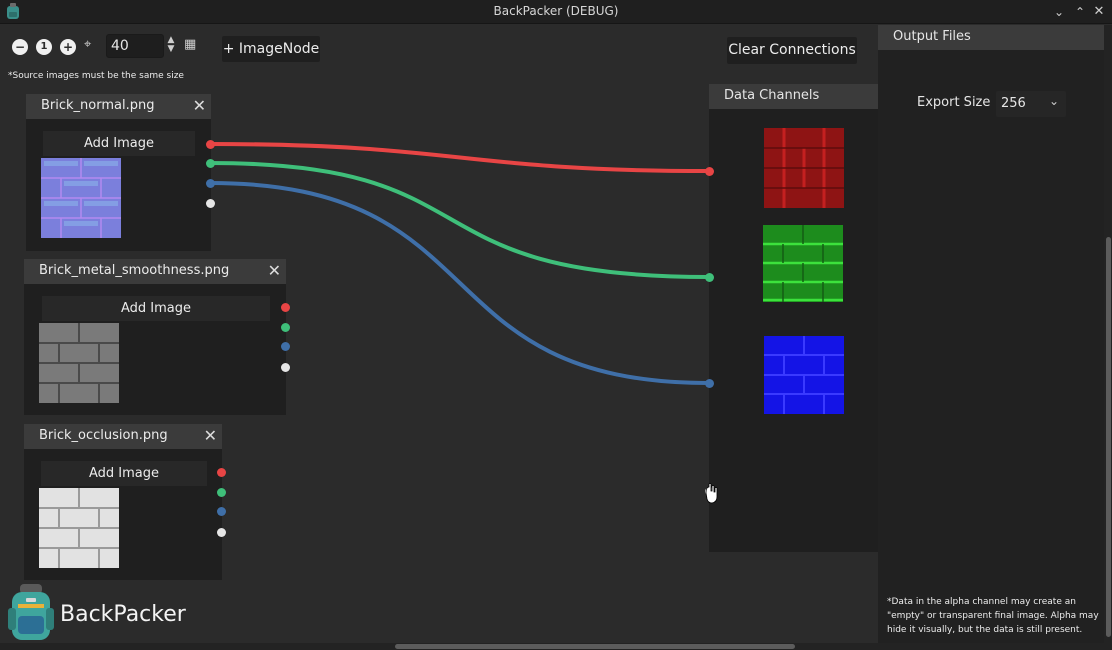 The height and width of the screenshot is (650, 1112). I want to click on close-window-icon: ✕, so click(1099, 12).